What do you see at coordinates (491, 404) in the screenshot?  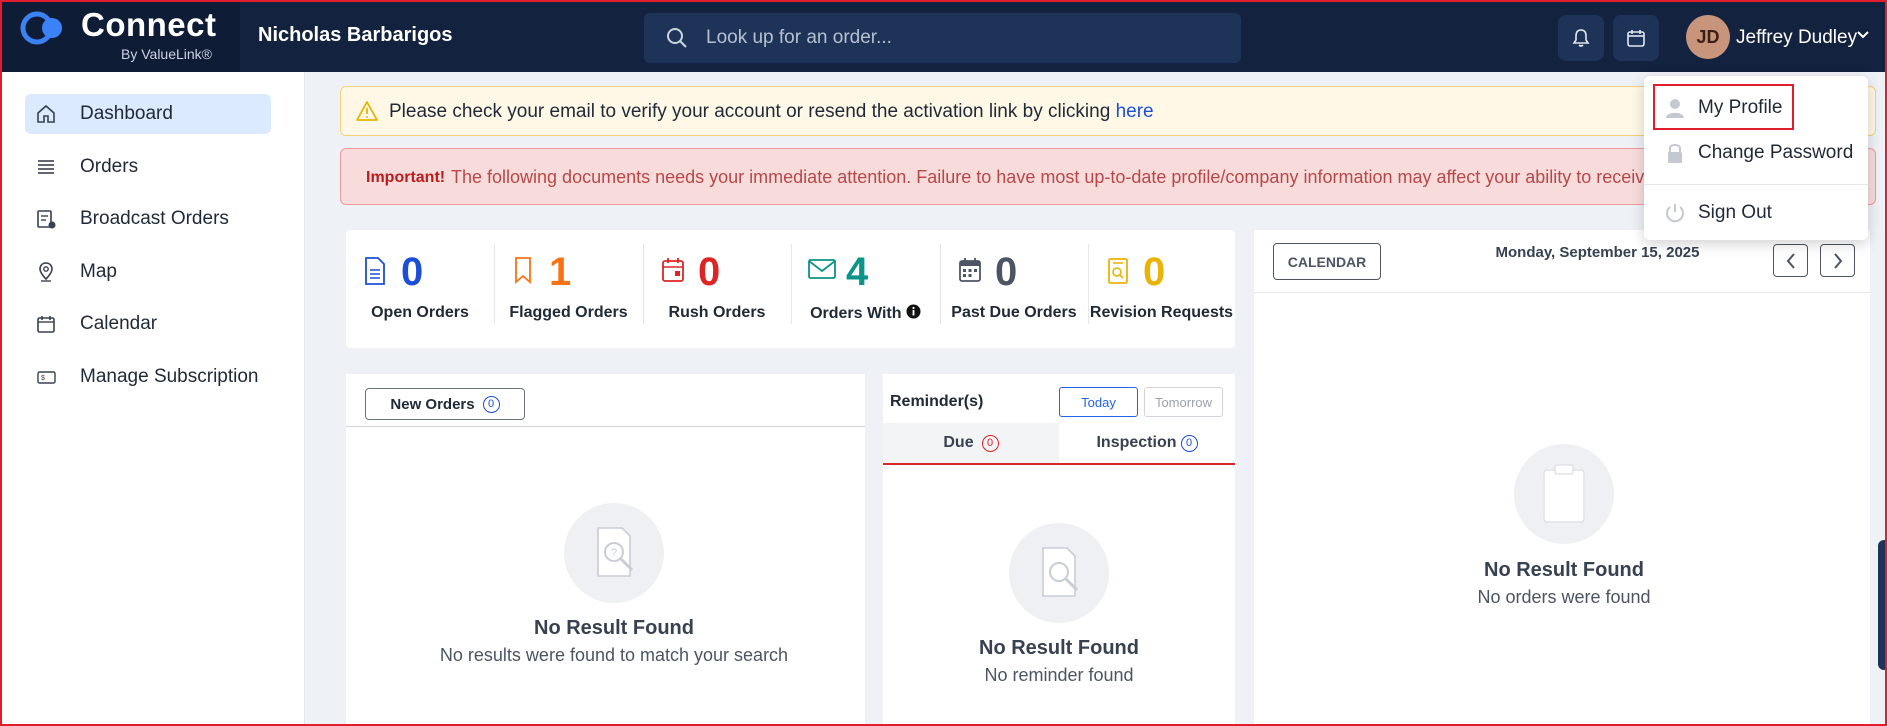 I see `new-orders-count-badge: 0` at bounding box center [491, 404].